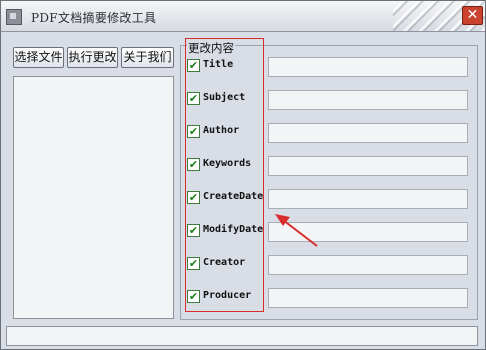 This screenshot has height=350, width=486. What do you see at coordinates (472, 15) in the screenshot?
I see `close-button: ✕` at bounding box center [472, 15].